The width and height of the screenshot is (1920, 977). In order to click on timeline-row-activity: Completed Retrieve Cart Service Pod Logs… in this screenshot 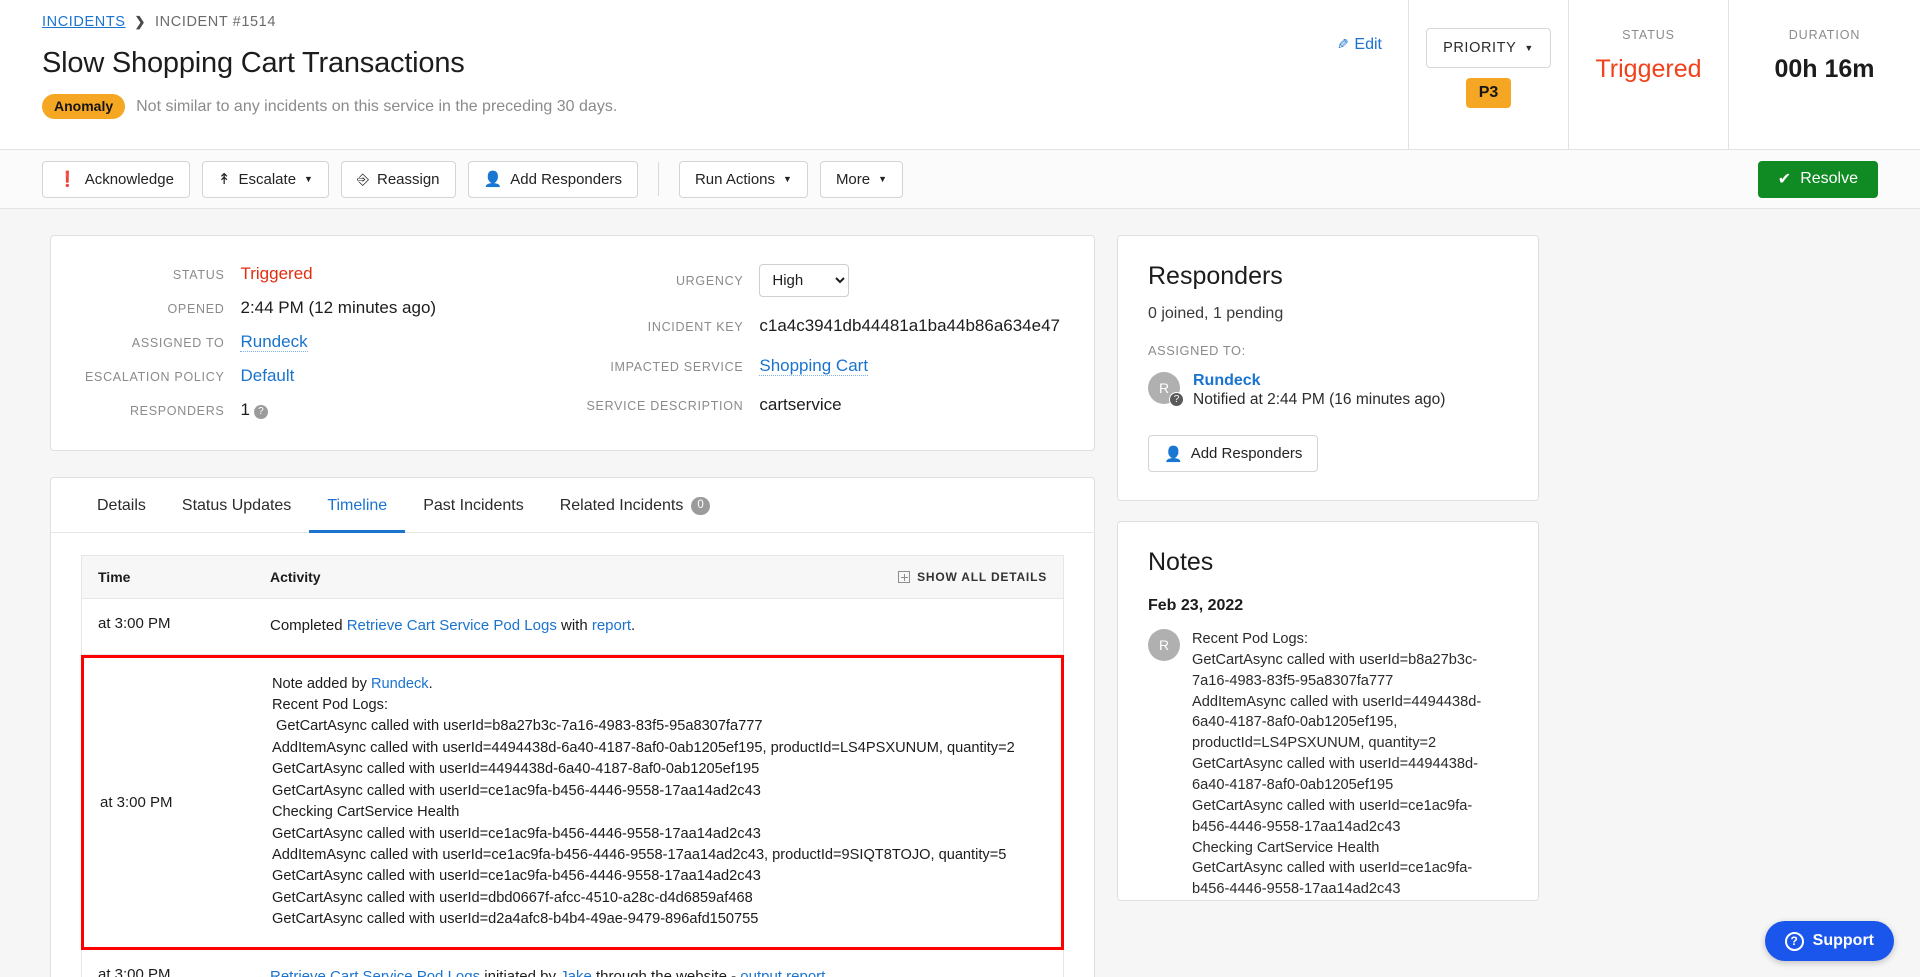, I will do `click(658, 626)`.